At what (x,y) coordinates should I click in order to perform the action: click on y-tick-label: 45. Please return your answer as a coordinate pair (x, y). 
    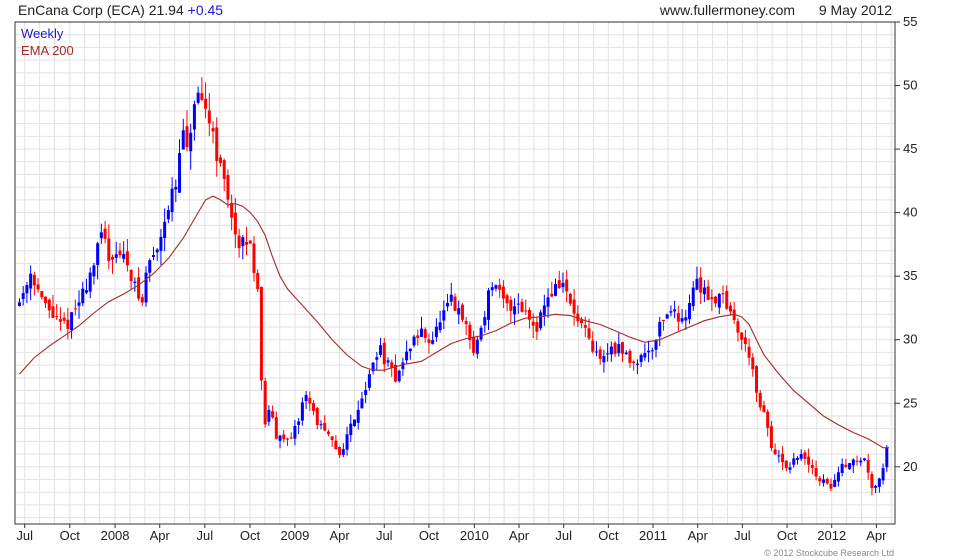
    Looking at the image, I should click on (910, 148).